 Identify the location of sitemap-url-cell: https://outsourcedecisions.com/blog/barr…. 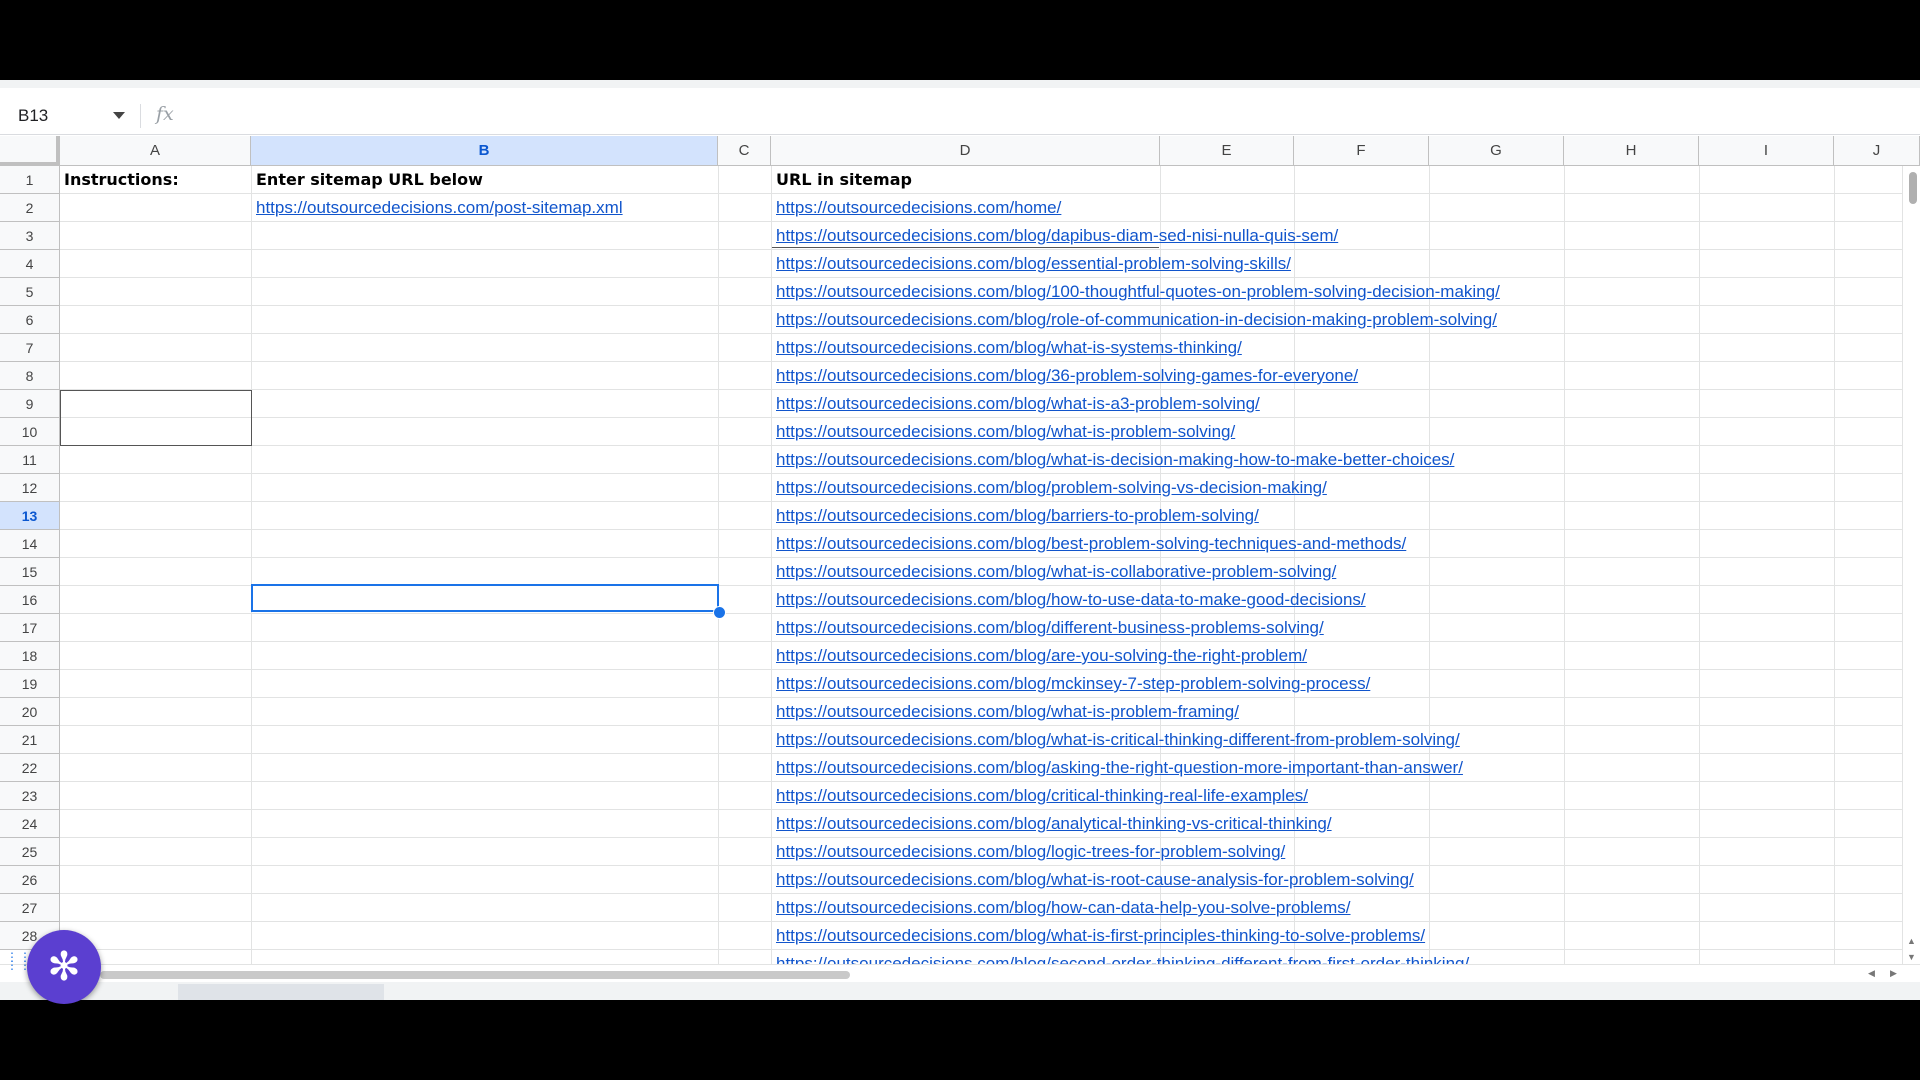
(1015, 516).